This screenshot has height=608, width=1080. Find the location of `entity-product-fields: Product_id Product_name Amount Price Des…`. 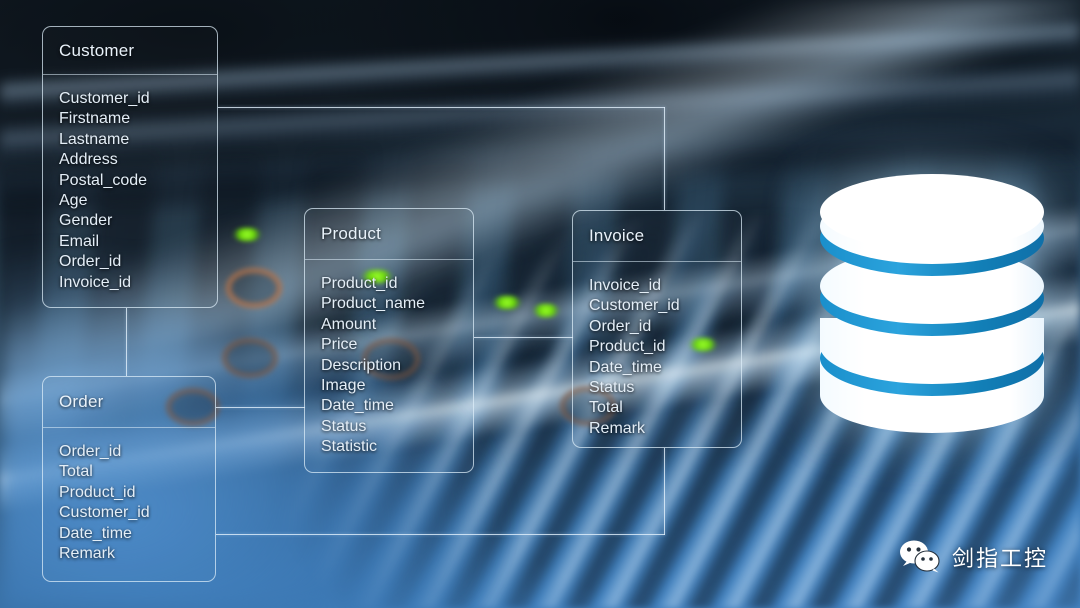

entity-product-fields: Product_id Product_name Amount Price Des… is located at coordinates (389, 364).